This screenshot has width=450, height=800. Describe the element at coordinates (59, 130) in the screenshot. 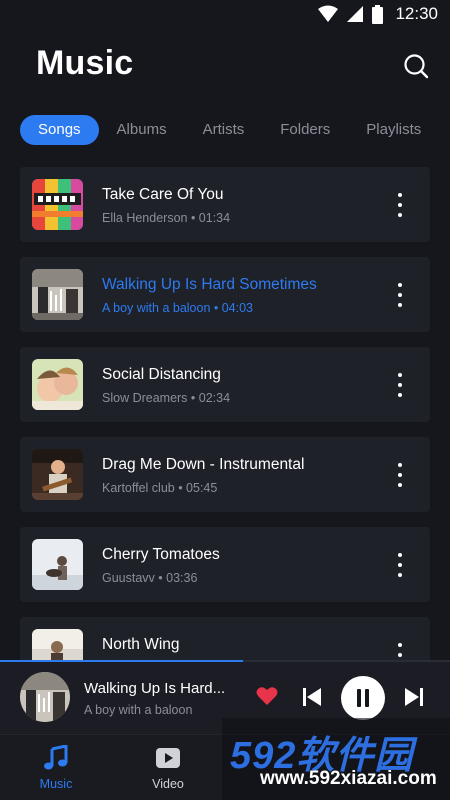

I see `tab-songs: Songs` at that location.